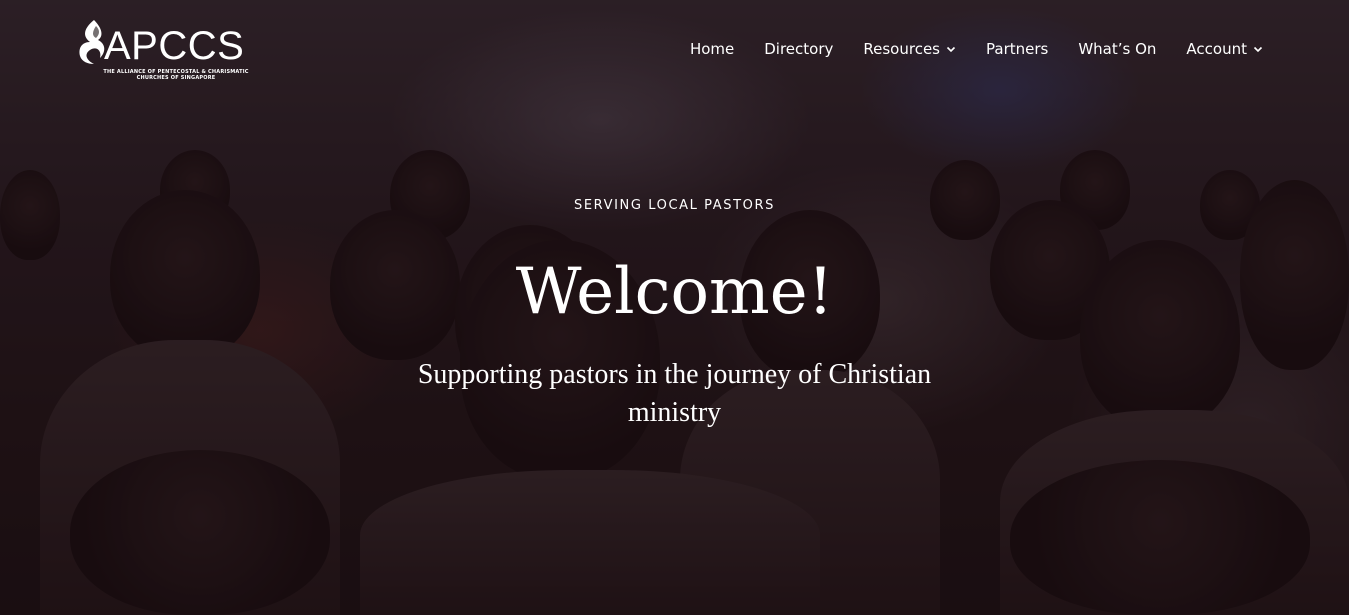 The height and width of the screenshot is (615, 1349). What do you see at coordinates (1216, 49) in the screenshot?
I see `nav-item-label: Account` at bounding box center [1216, 49].